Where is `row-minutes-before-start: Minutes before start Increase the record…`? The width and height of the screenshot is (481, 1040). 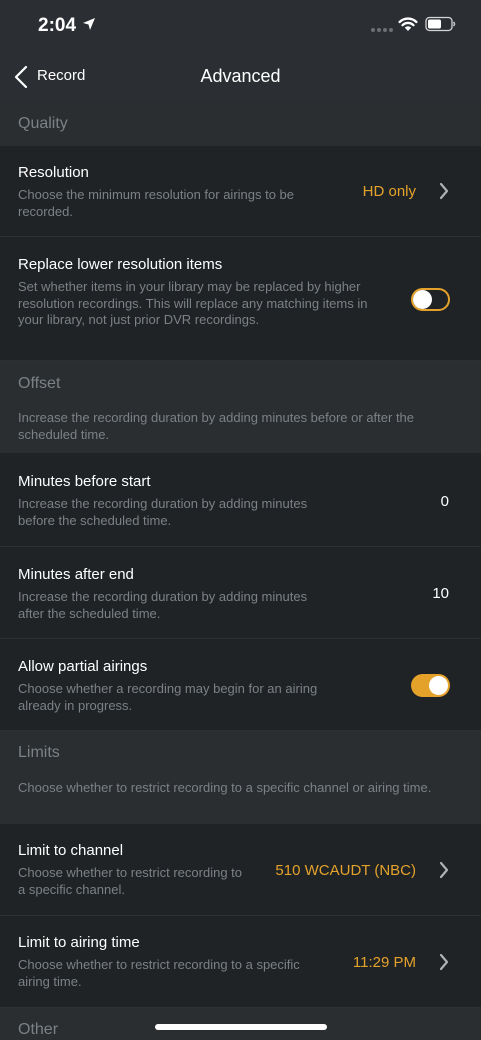
row-minutes-before-start: Minutes before start Increase the record… is located at coordinates (240, 500).